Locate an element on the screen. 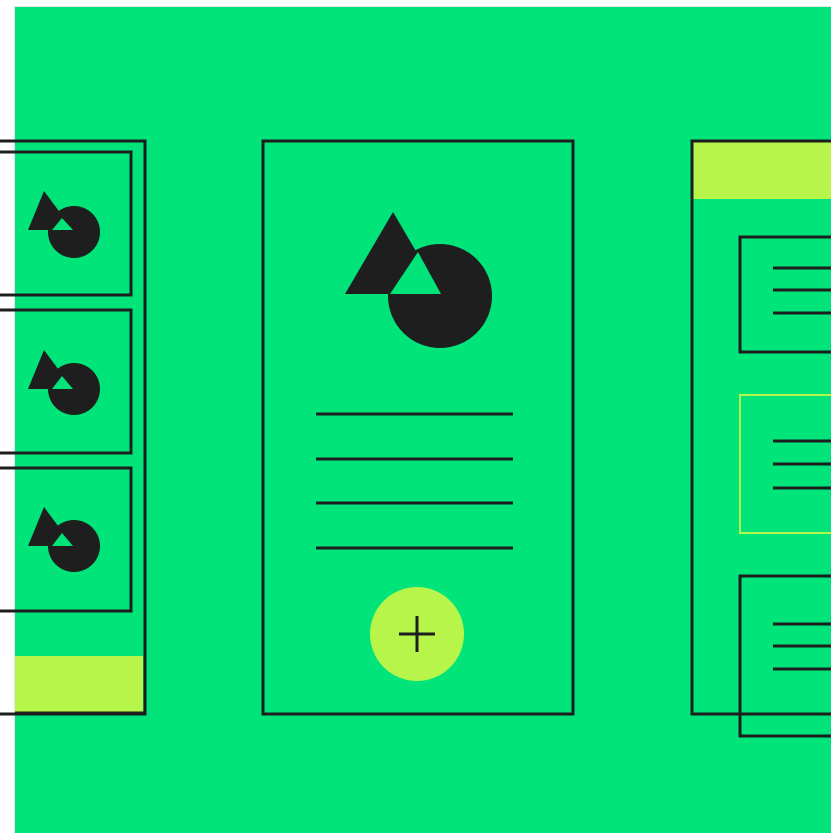 This screenshot has height=833, width=831. left-card-accent-bar is located at coordinates (79, 684).